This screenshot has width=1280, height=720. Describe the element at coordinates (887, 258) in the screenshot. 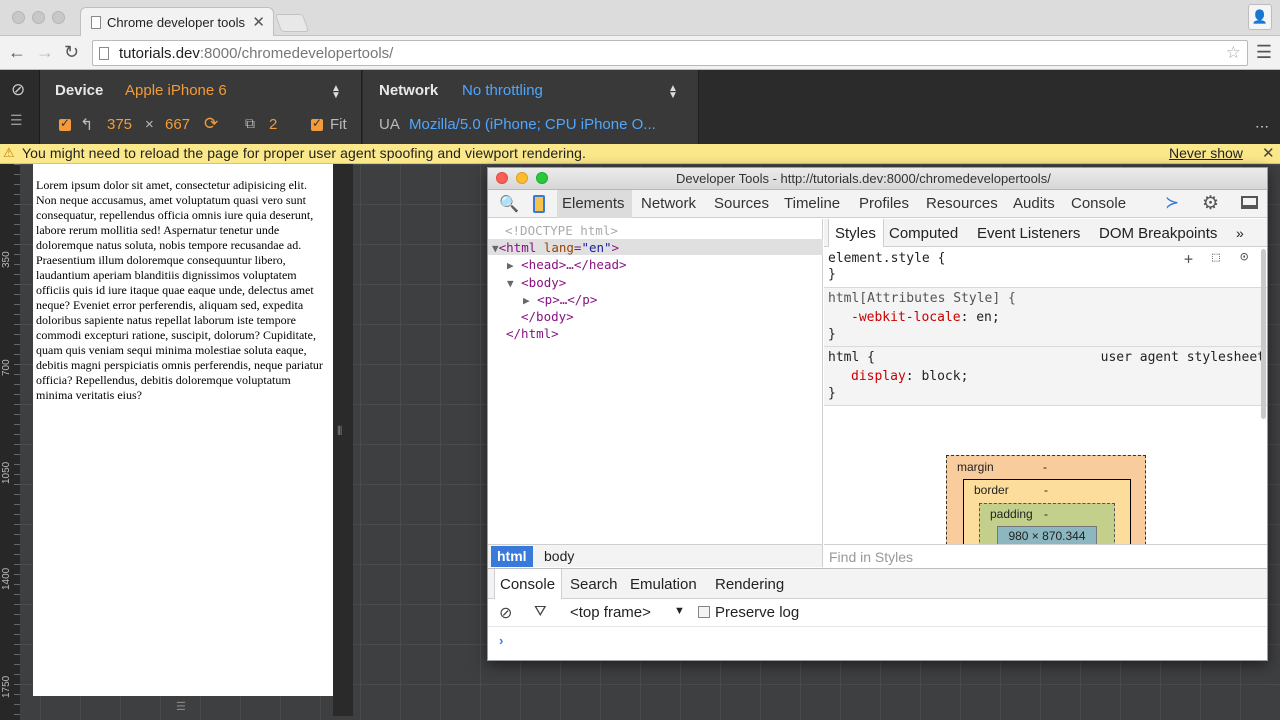

I see `selector-element-style: element.style {` at that location.